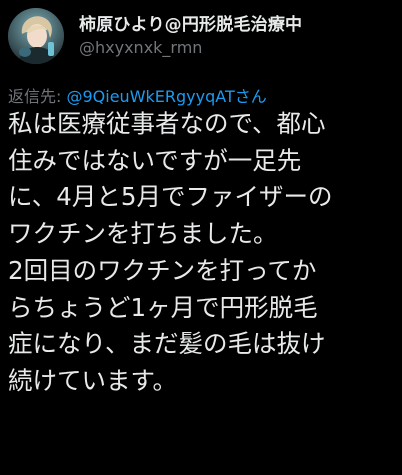  I want to click on avatar-photo-icon, so click(36, 36).